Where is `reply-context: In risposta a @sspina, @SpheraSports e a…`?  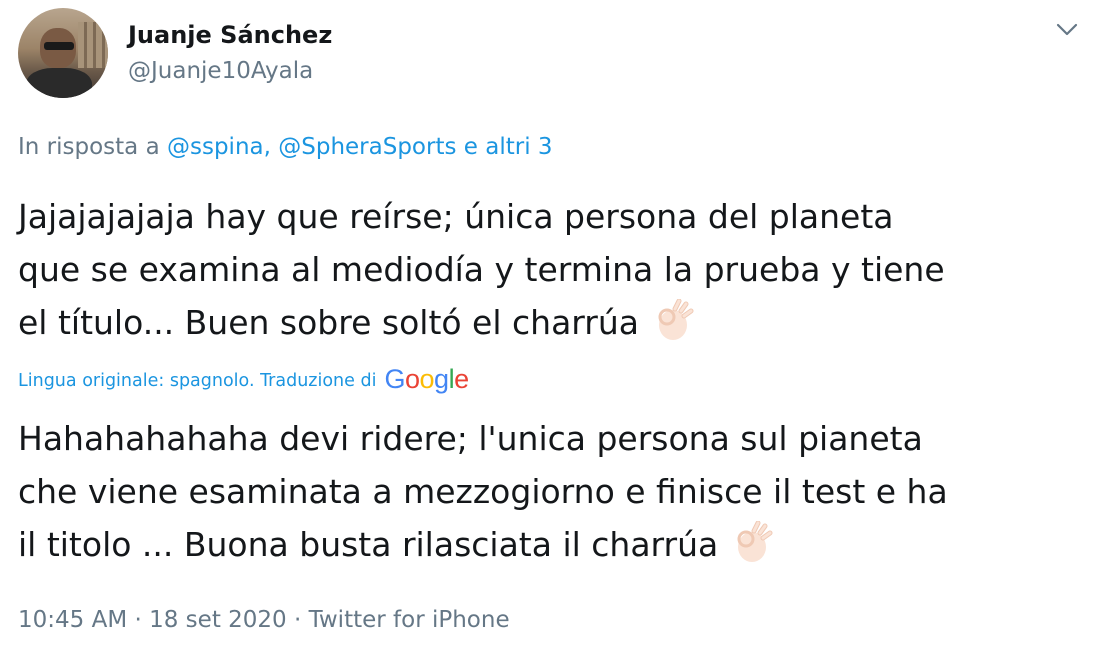 reply-context: In risposta a @sspina, @SpheraSports e a… is located at coordinates (285, 147).